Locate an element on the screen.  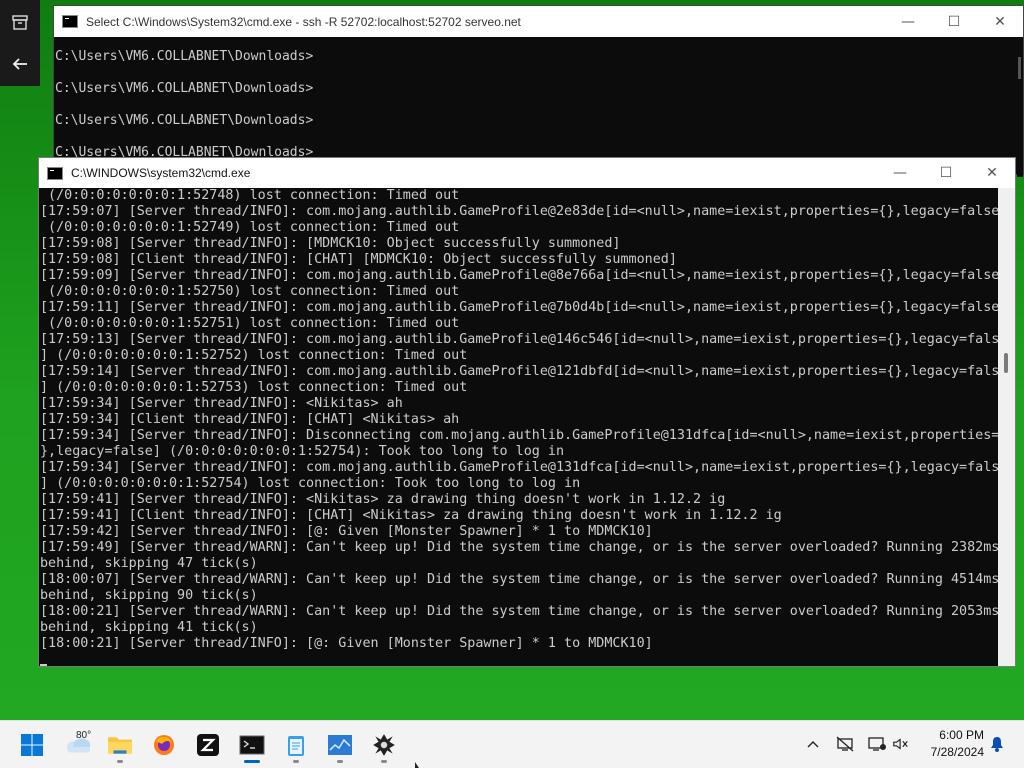
notification-bell-icon is located at coordinates (997, 744).